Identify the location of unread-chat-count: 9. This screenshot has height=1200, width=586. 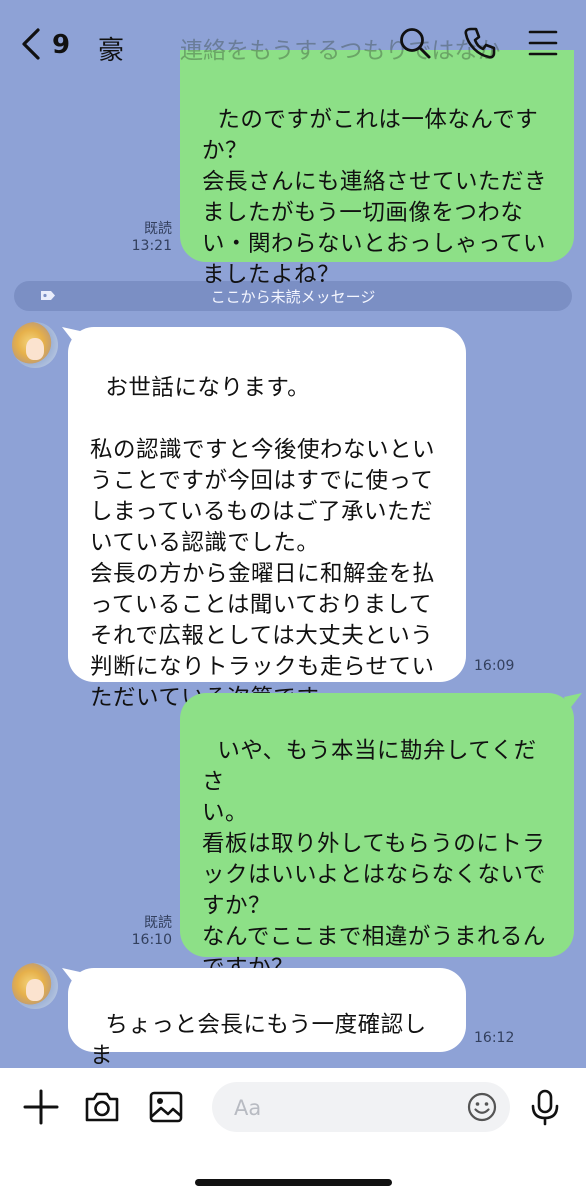
(61, 45).